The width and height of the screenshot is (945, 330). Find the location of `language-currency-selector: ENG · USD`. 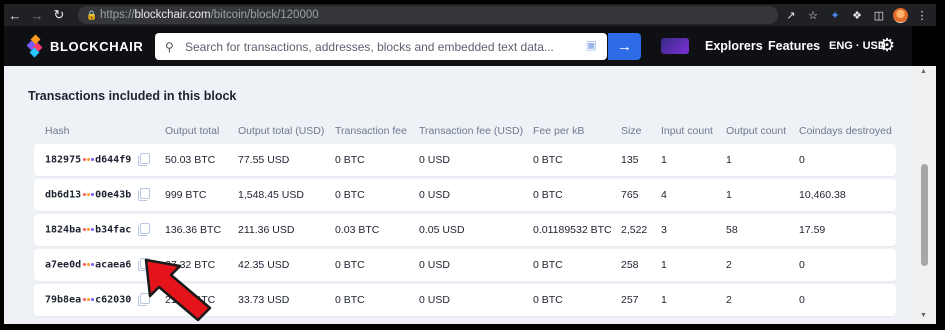

language-currency-selector: ENG · USD is located at coordinates (857, 46).